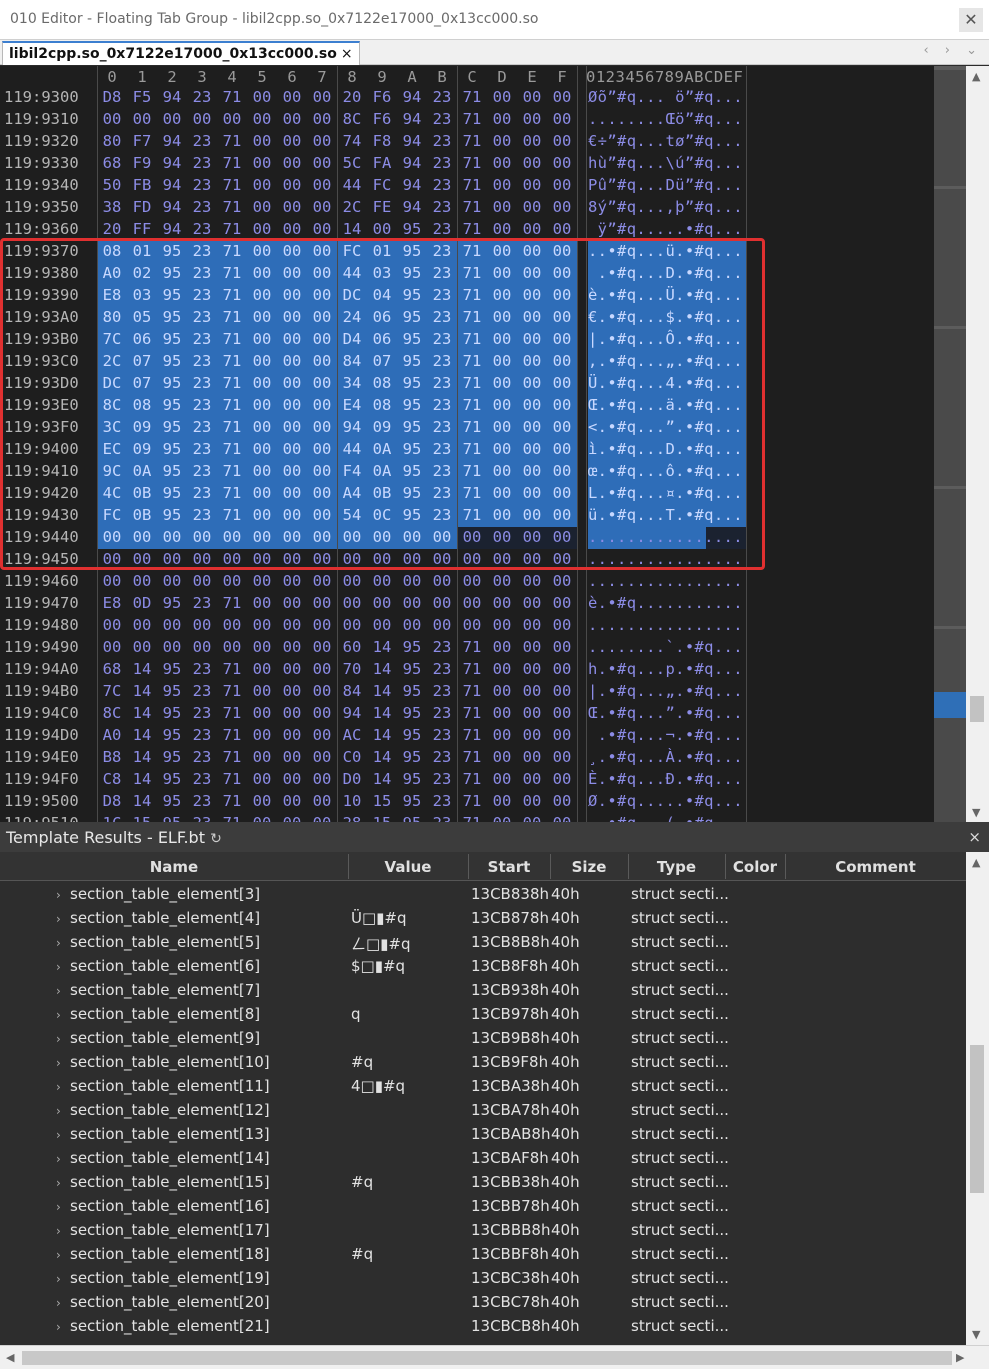 The width and height of the screenshot is (989, 1369). What do you see at coordinates (960, 1357) in the screenshot?
I see `scroll-right-icon: ▶` at bounding box center [960, 1357].